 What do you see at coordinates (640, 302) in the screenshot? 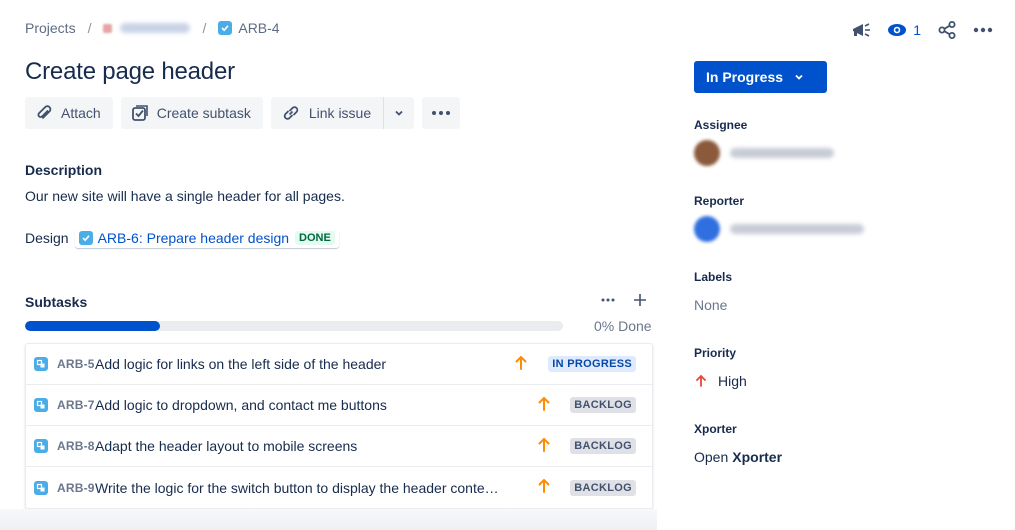
I see `plus-icon` at bounding box center [640, 302].